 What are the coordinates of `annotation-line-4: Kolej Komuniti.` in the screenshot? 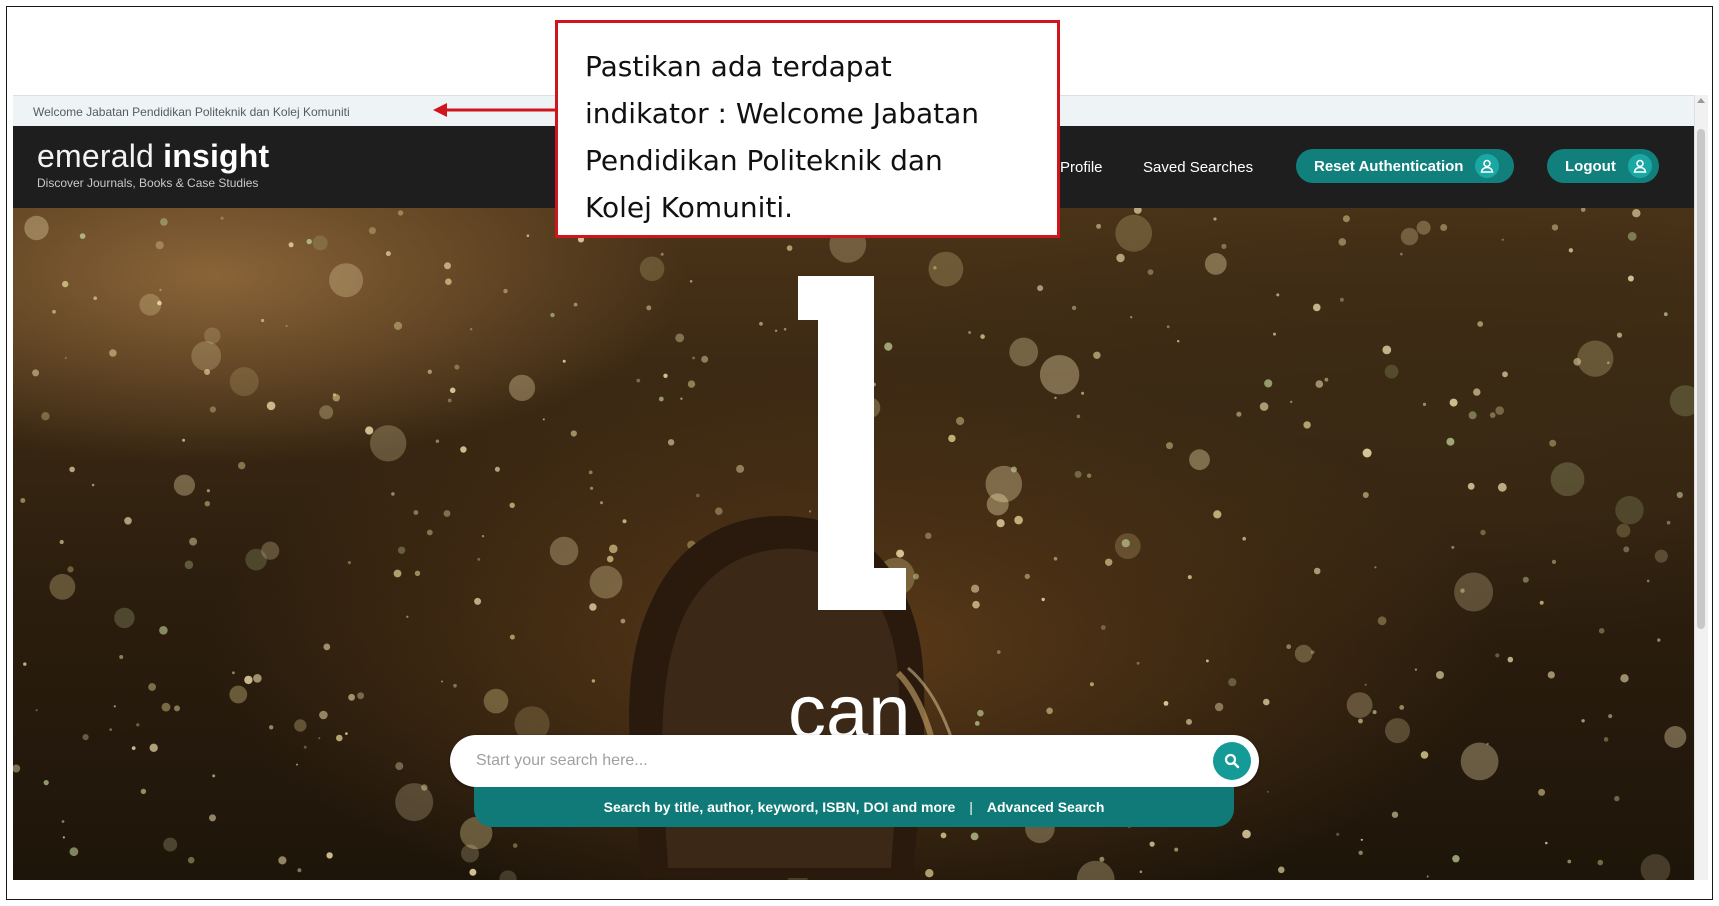 It's located at (689, 207).